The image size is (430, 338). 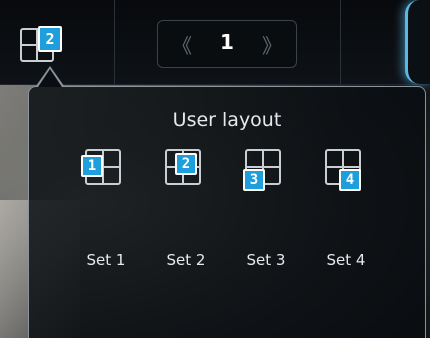 I want to click on set-label: Set 4, so click(x=346, y=260).